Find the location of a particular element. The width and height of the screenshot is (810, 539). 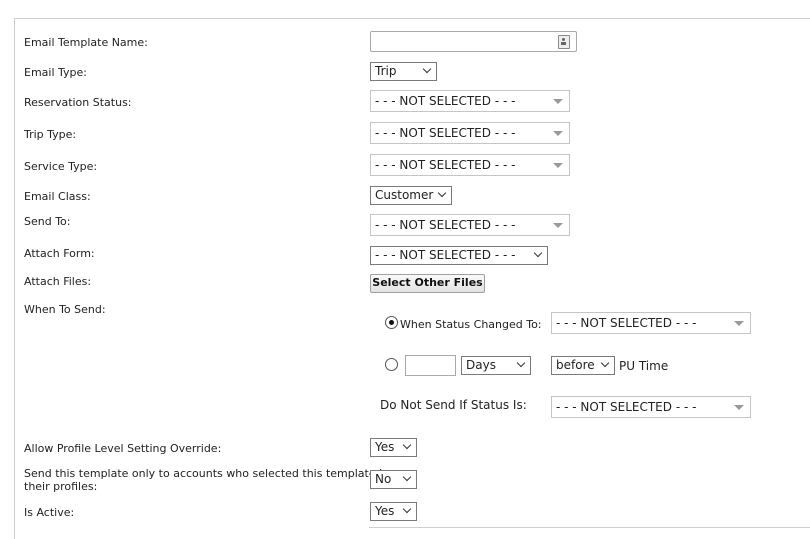

send-to-value: - - - NOT SELECTED - - - is located at coordinates (445, 225).